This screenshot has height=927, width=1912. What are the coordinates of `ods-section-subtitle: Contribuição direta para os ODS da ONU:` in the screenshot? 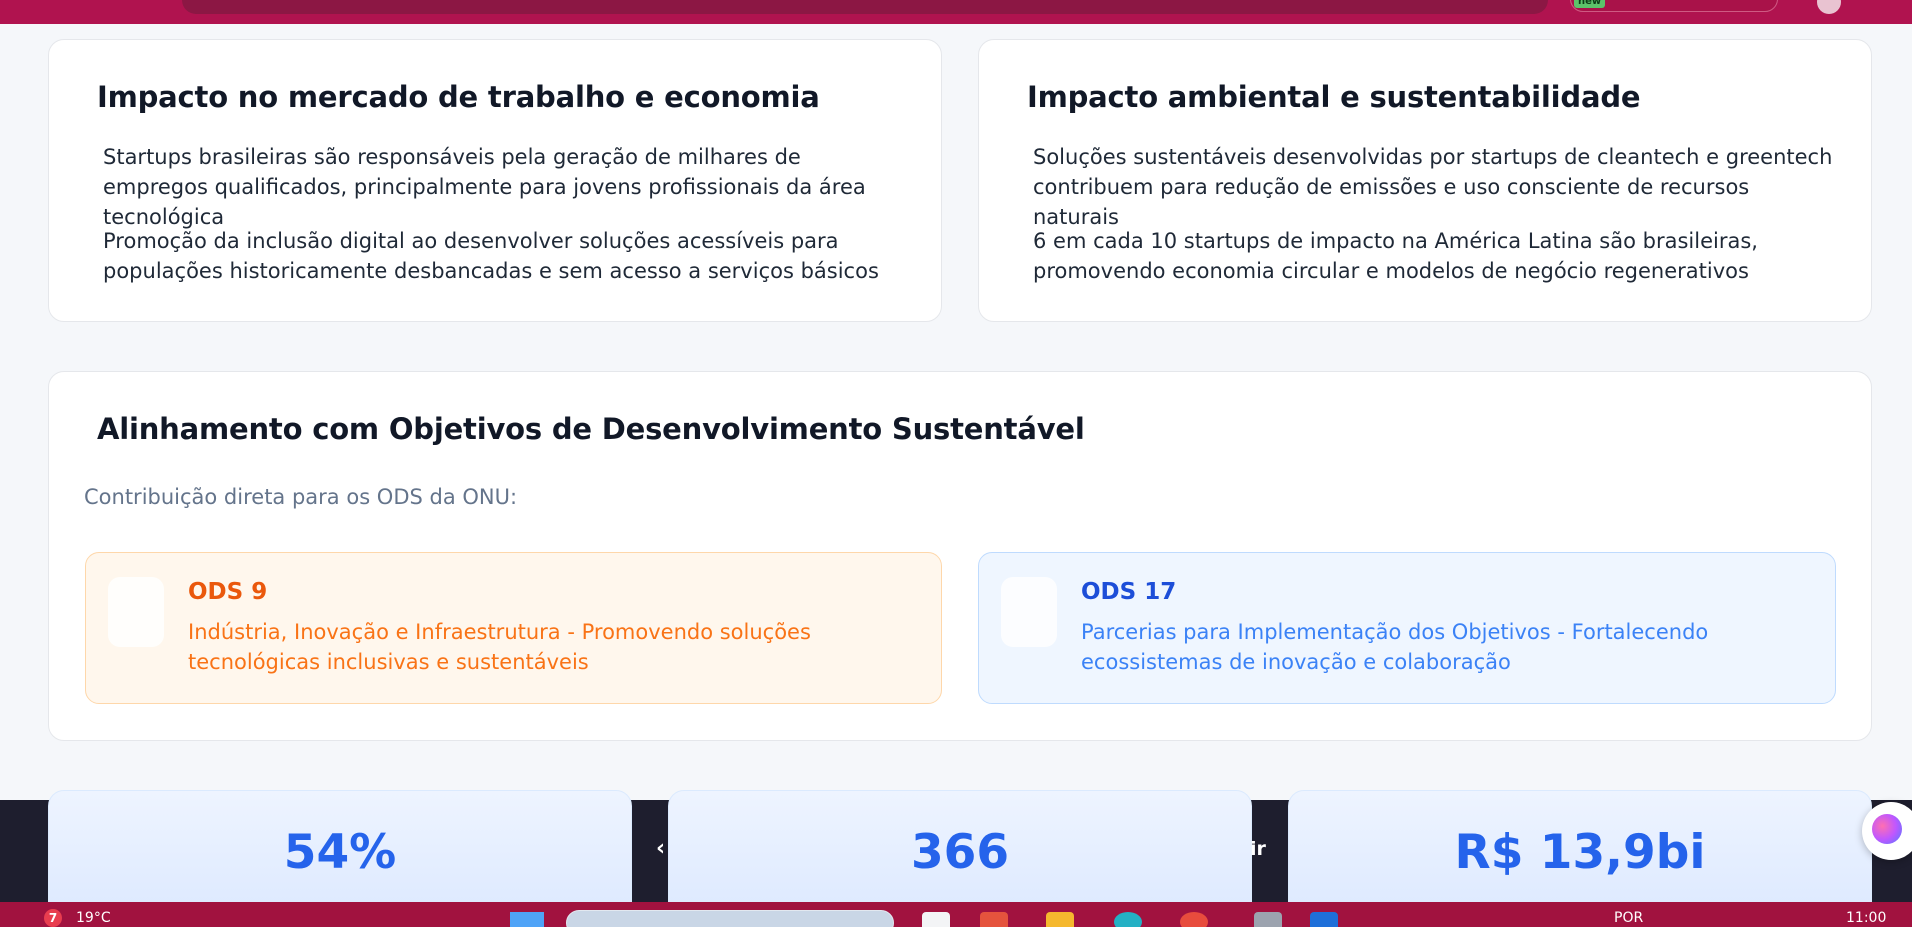 It's located at (301, 497).